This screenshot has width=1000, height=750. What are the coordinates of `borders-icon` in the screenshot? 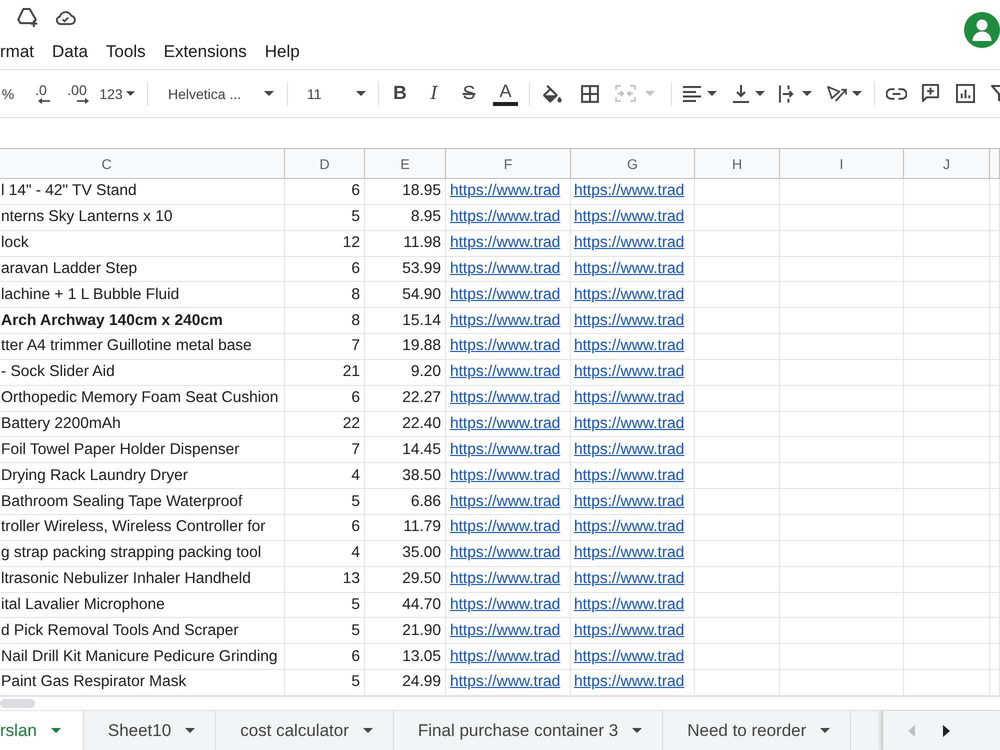 It's located at (590, 93).